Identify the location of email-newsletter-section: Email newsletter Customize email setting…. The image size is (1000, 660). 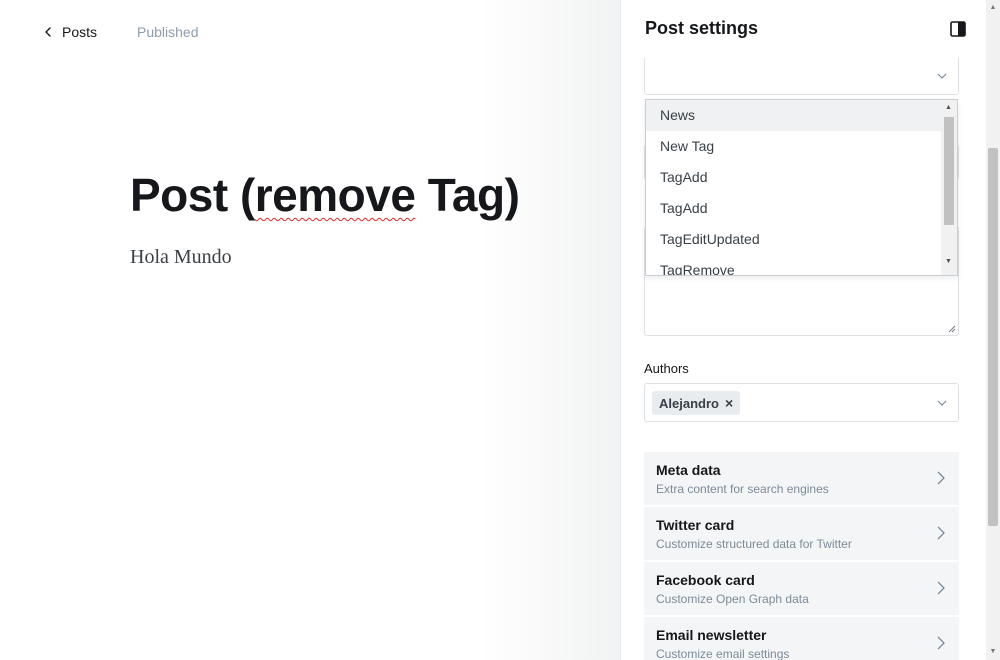
(801, 638).